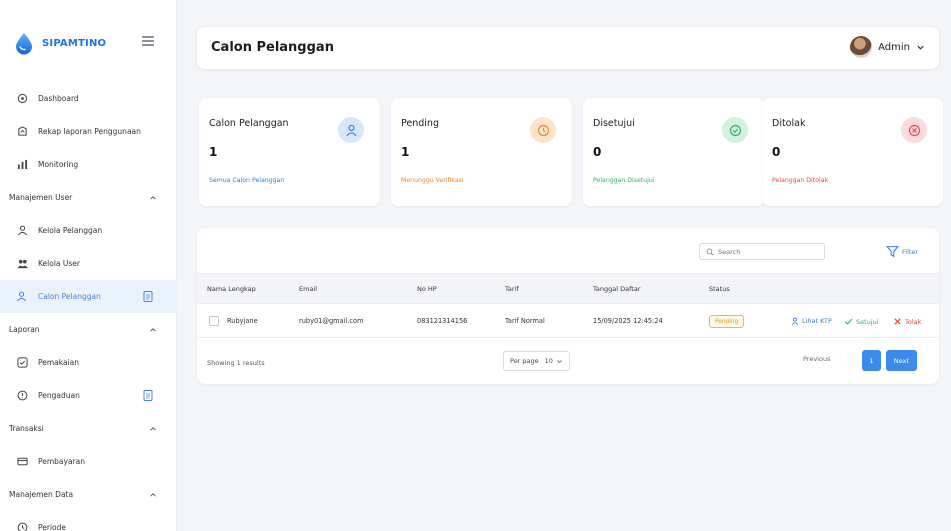 The width and height of the screenshot is (951, 531). I want to click on per-page-value: 10, so click(548, 361).